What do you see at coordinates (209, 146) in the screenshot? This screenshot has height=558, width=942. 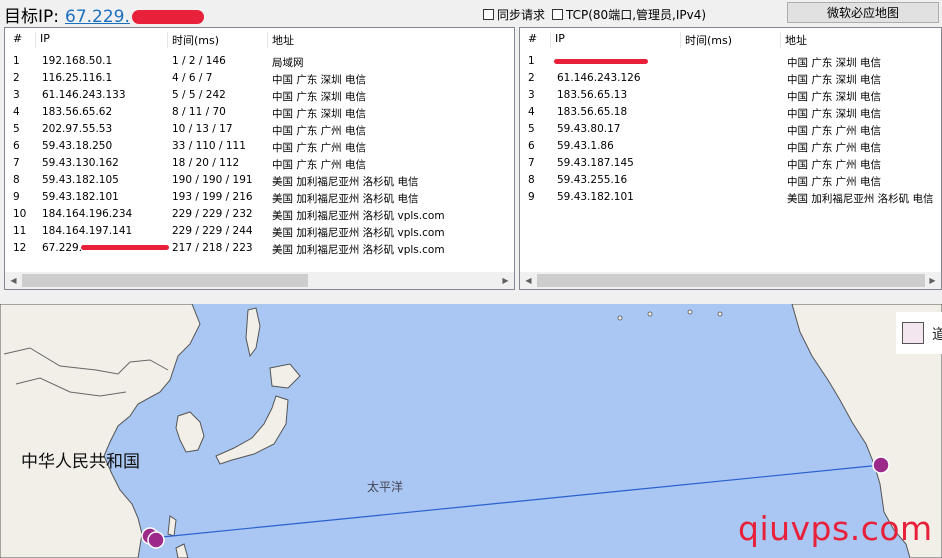 I see `hop-time: 33 / 110 / 111` at bounding box center [209, 146].